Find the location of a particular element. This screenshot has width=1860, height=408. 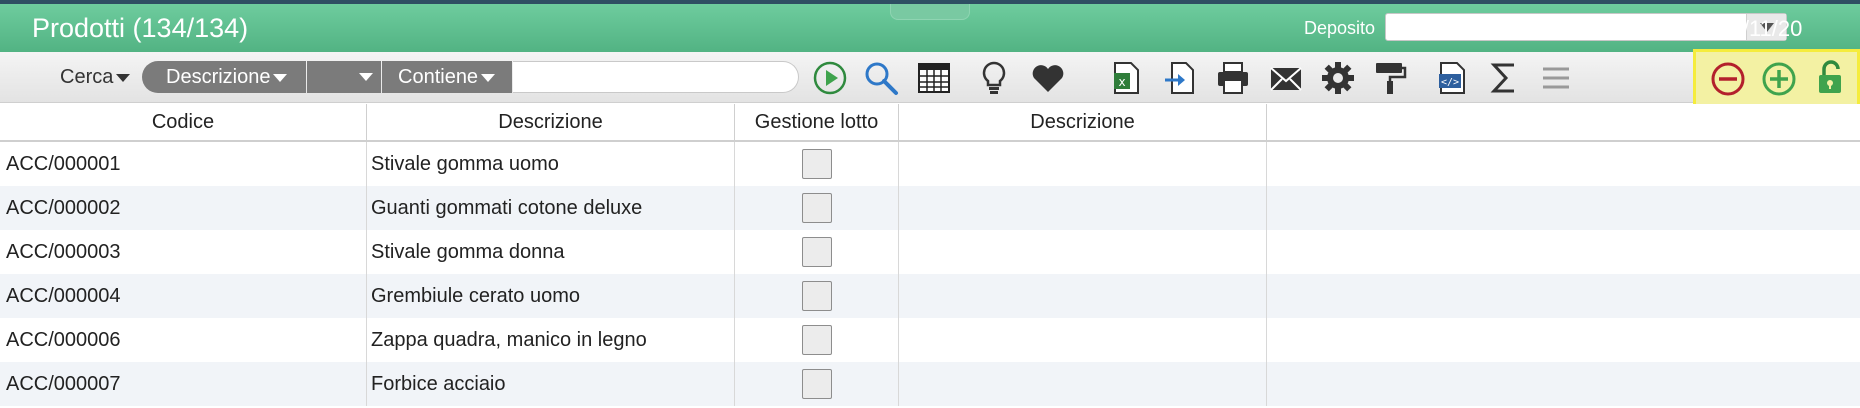

search-field-select: Descrizione is located at coordinates (224, 77).